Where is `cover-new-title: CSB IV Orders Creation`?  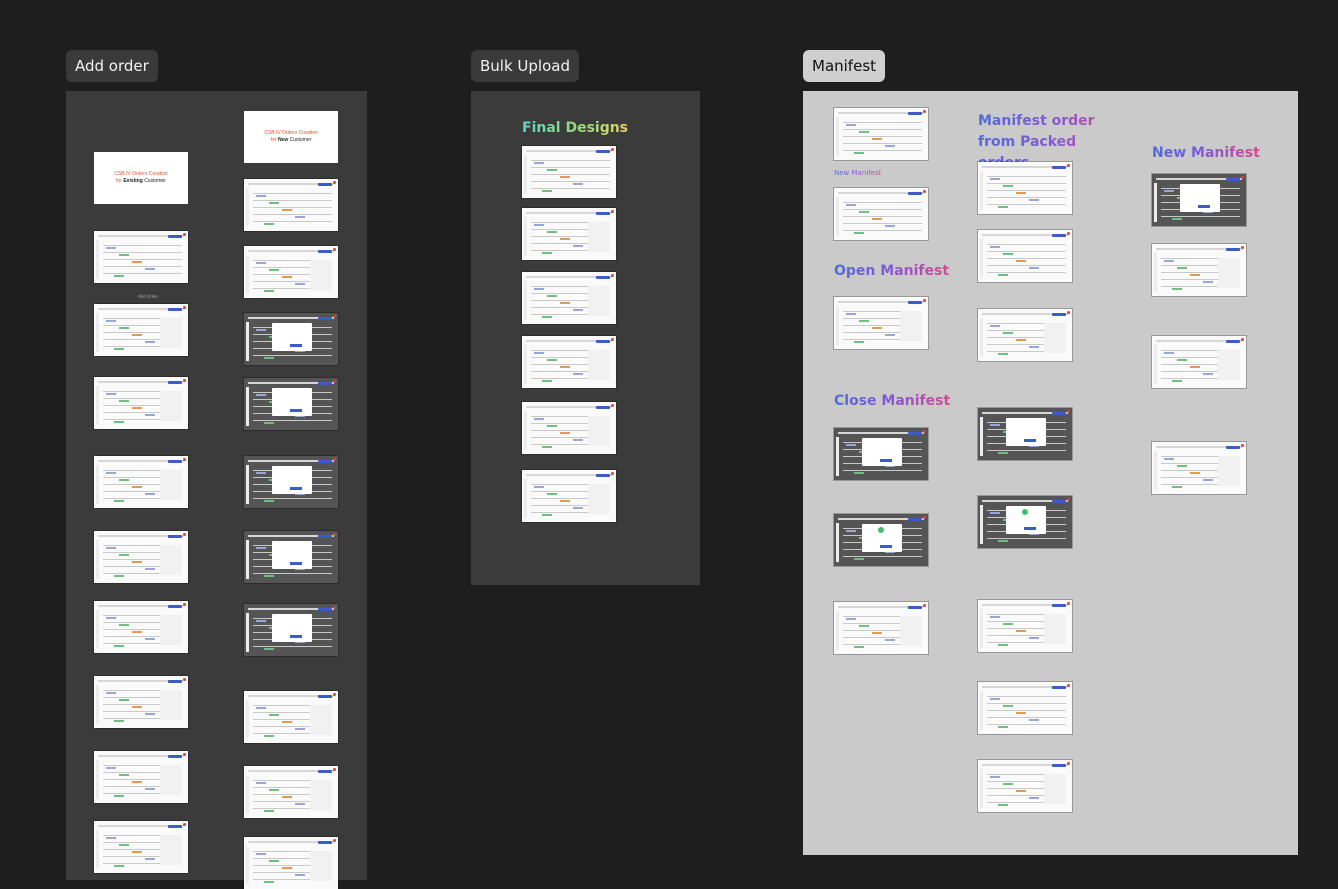
cover-new-title: CSB IV Orders Creation is located at coordinates (291, 133).